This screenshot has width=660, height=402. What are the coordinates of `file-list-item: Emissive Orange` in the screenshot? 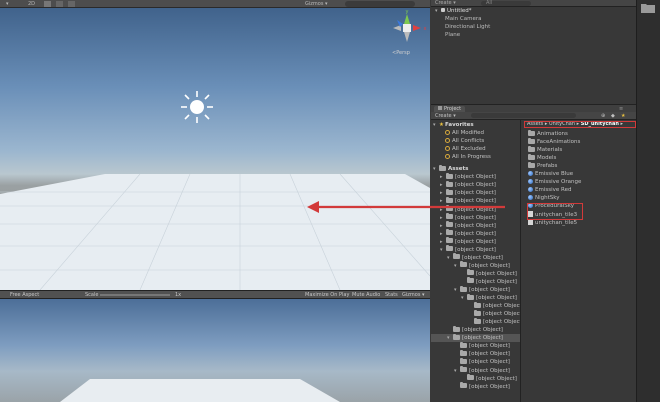 It's located at (554, 182).